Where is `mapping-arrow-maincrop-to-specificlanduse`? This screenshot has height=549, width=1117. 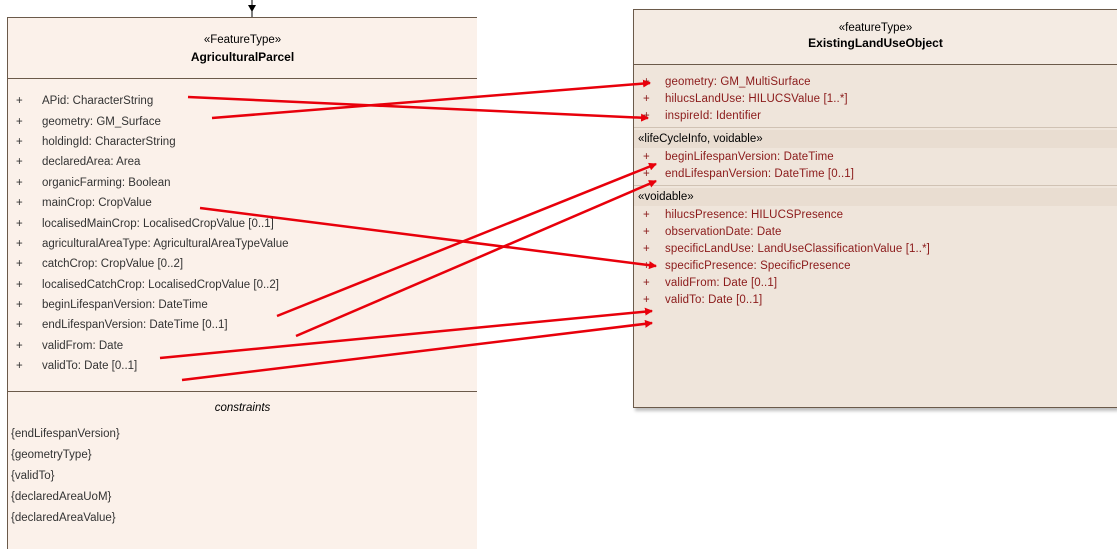 mapping-arrow-maincrop-to-specificlanduse is located at coordinates (428, 238).